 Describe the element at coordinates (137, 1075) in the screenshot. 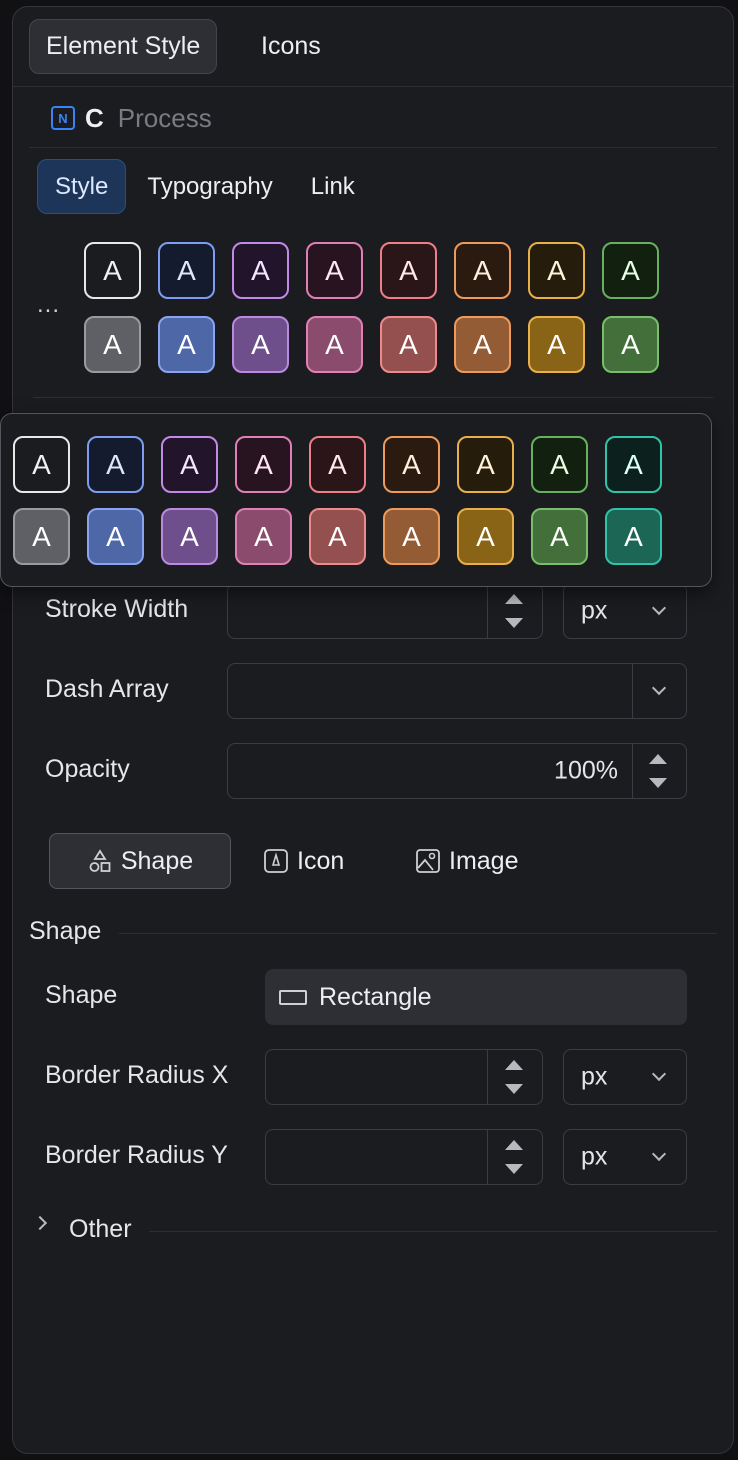

I see `border-radius-x-label: Border Radius X` at that location.